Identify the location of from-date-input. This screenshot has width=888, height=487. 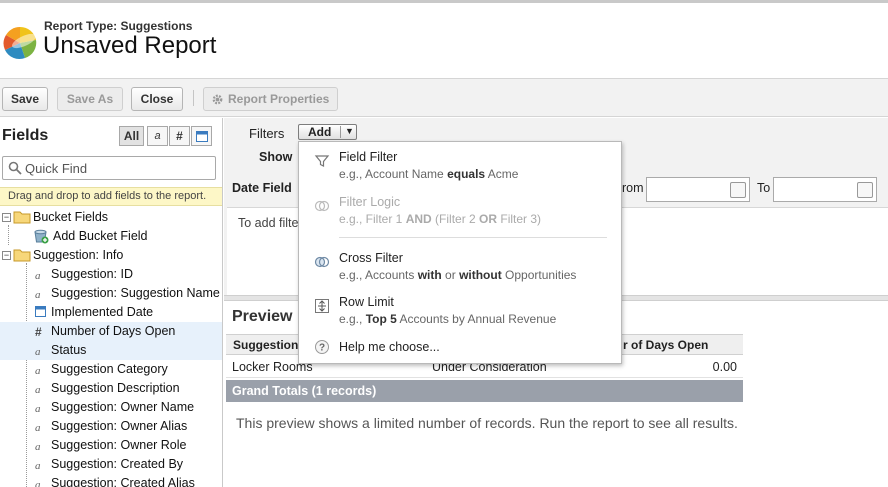
(698, 189).